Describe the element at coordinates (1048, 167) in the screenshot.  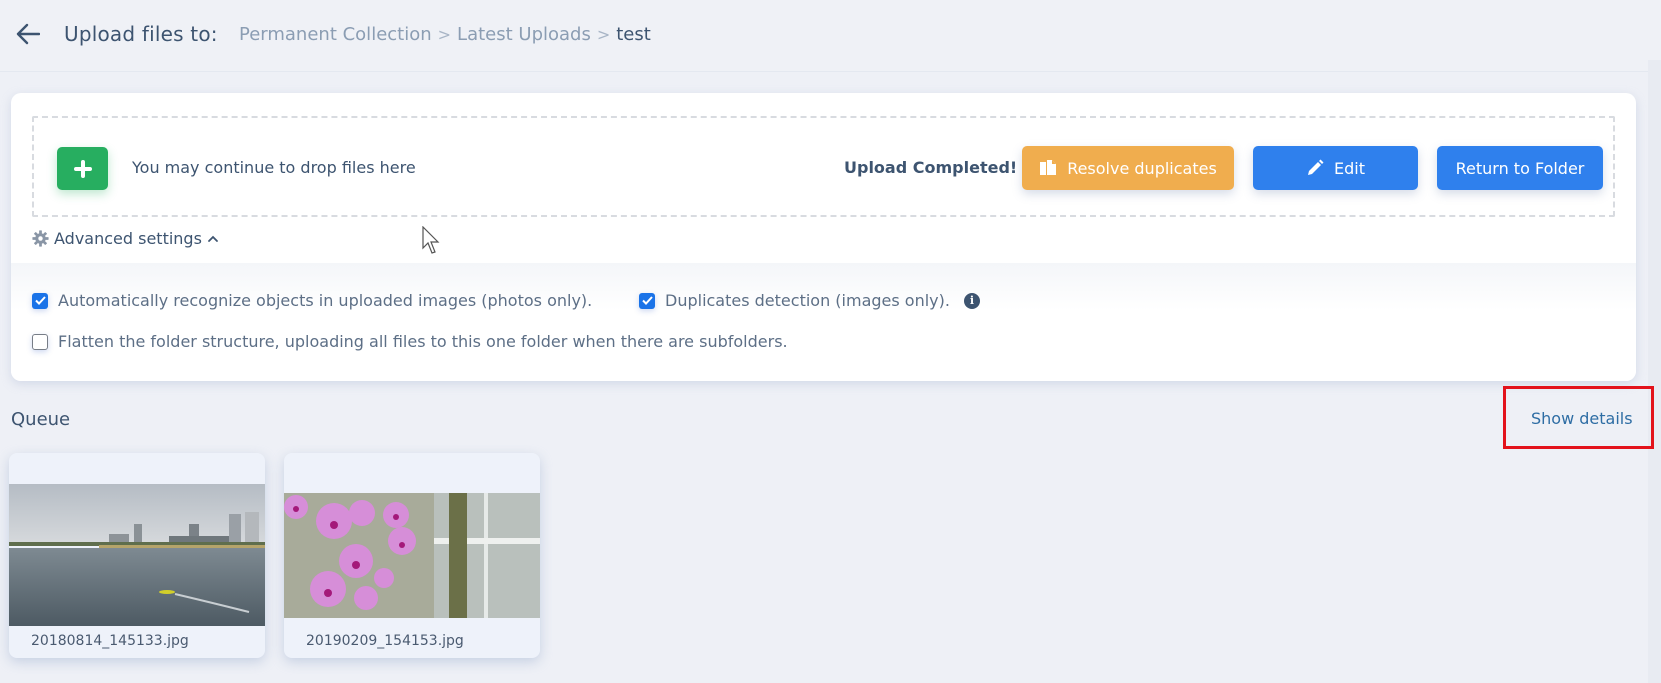
I see `copy-files-icon` at that location.